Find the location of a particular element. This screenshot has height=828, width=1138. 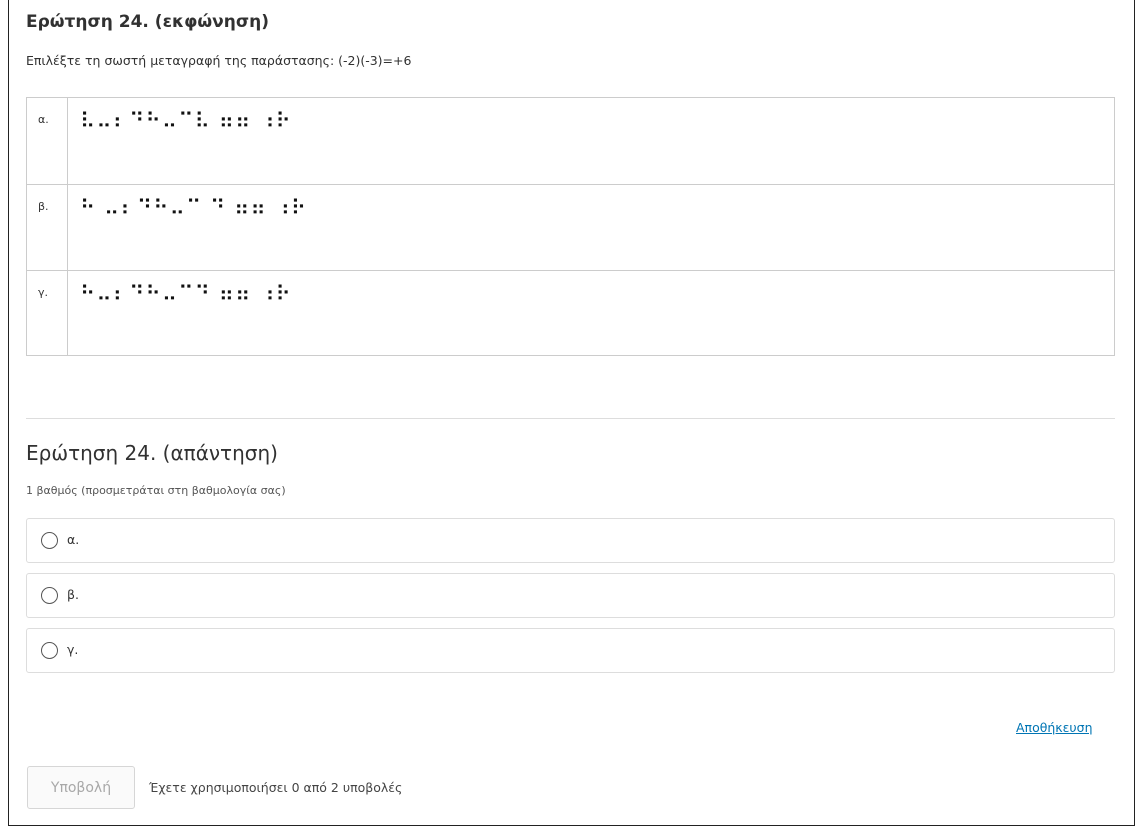

answer-option-c: γ. is located at coordinates (570, 650).